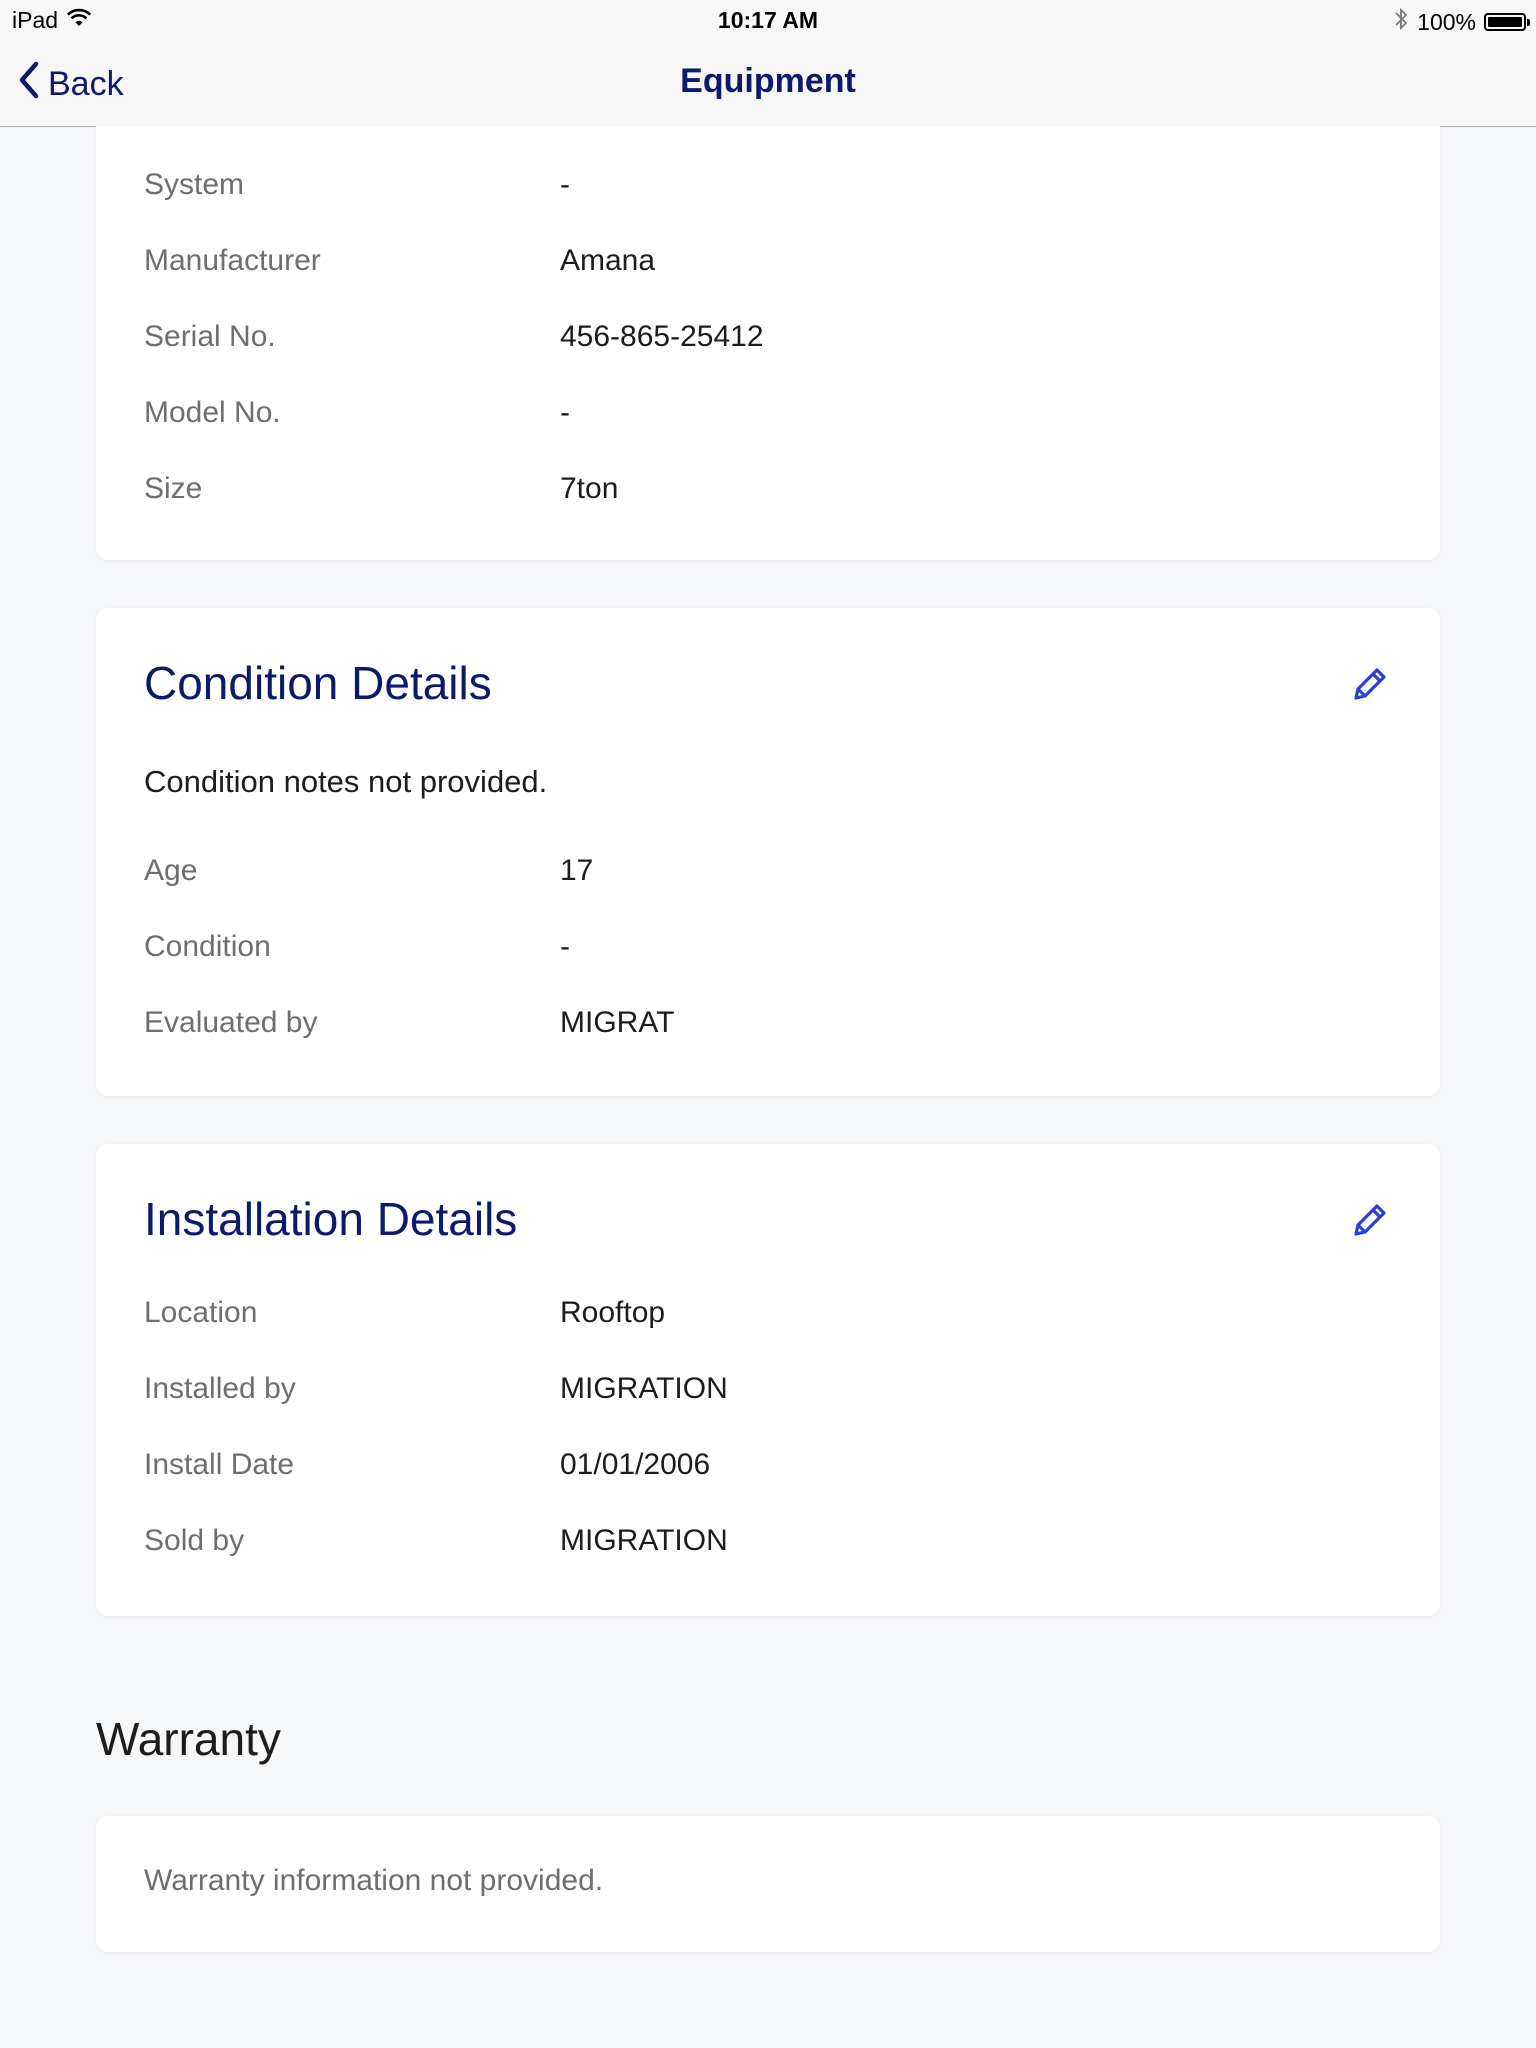 The image size is (1536, 2048). I want to click on status-time: 10:17 AM, so click(768, 20).